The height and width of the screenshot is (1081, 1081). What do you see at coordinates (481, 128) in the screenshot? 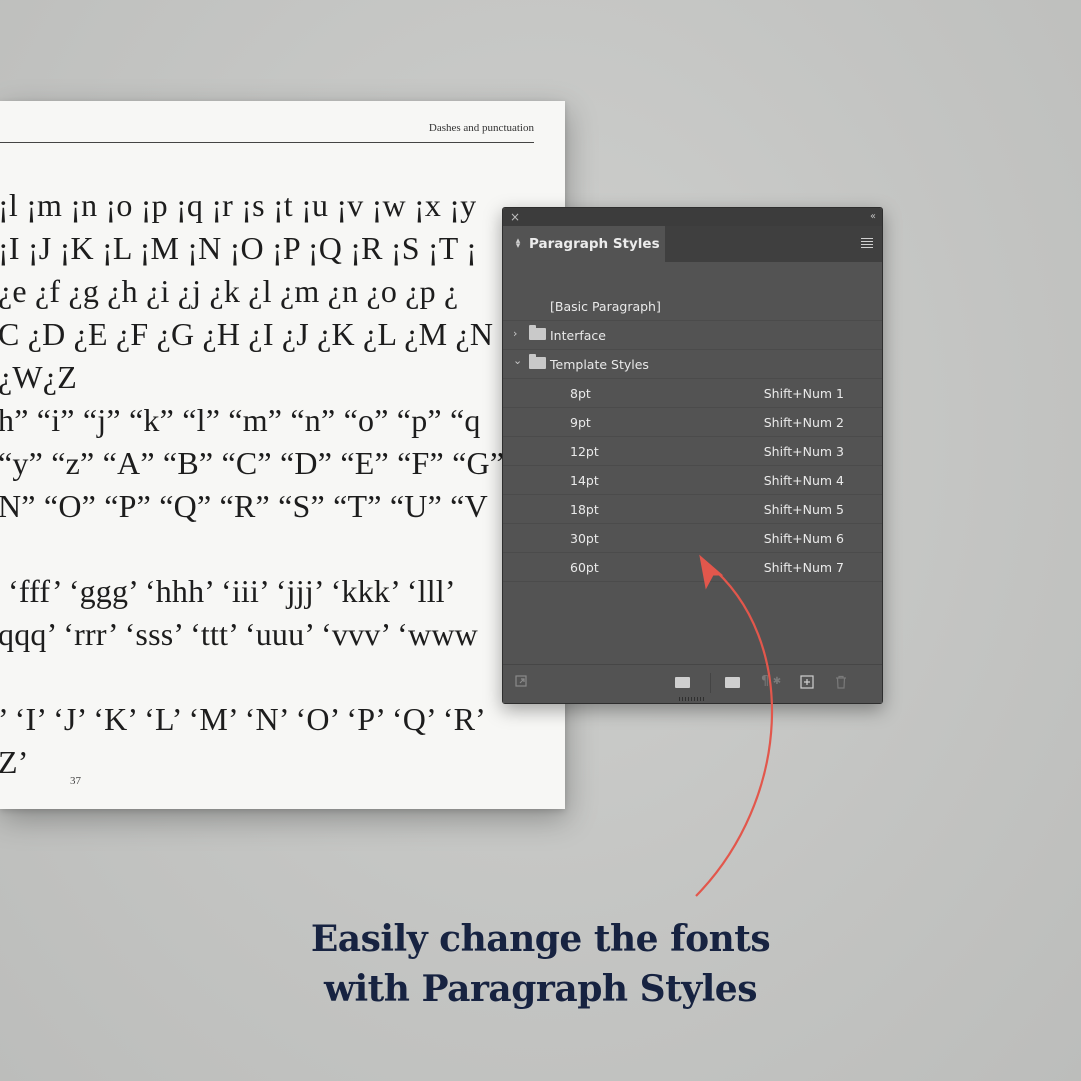
I see `running-head: Dashes and punctuation` at bounding box center [481, 128].